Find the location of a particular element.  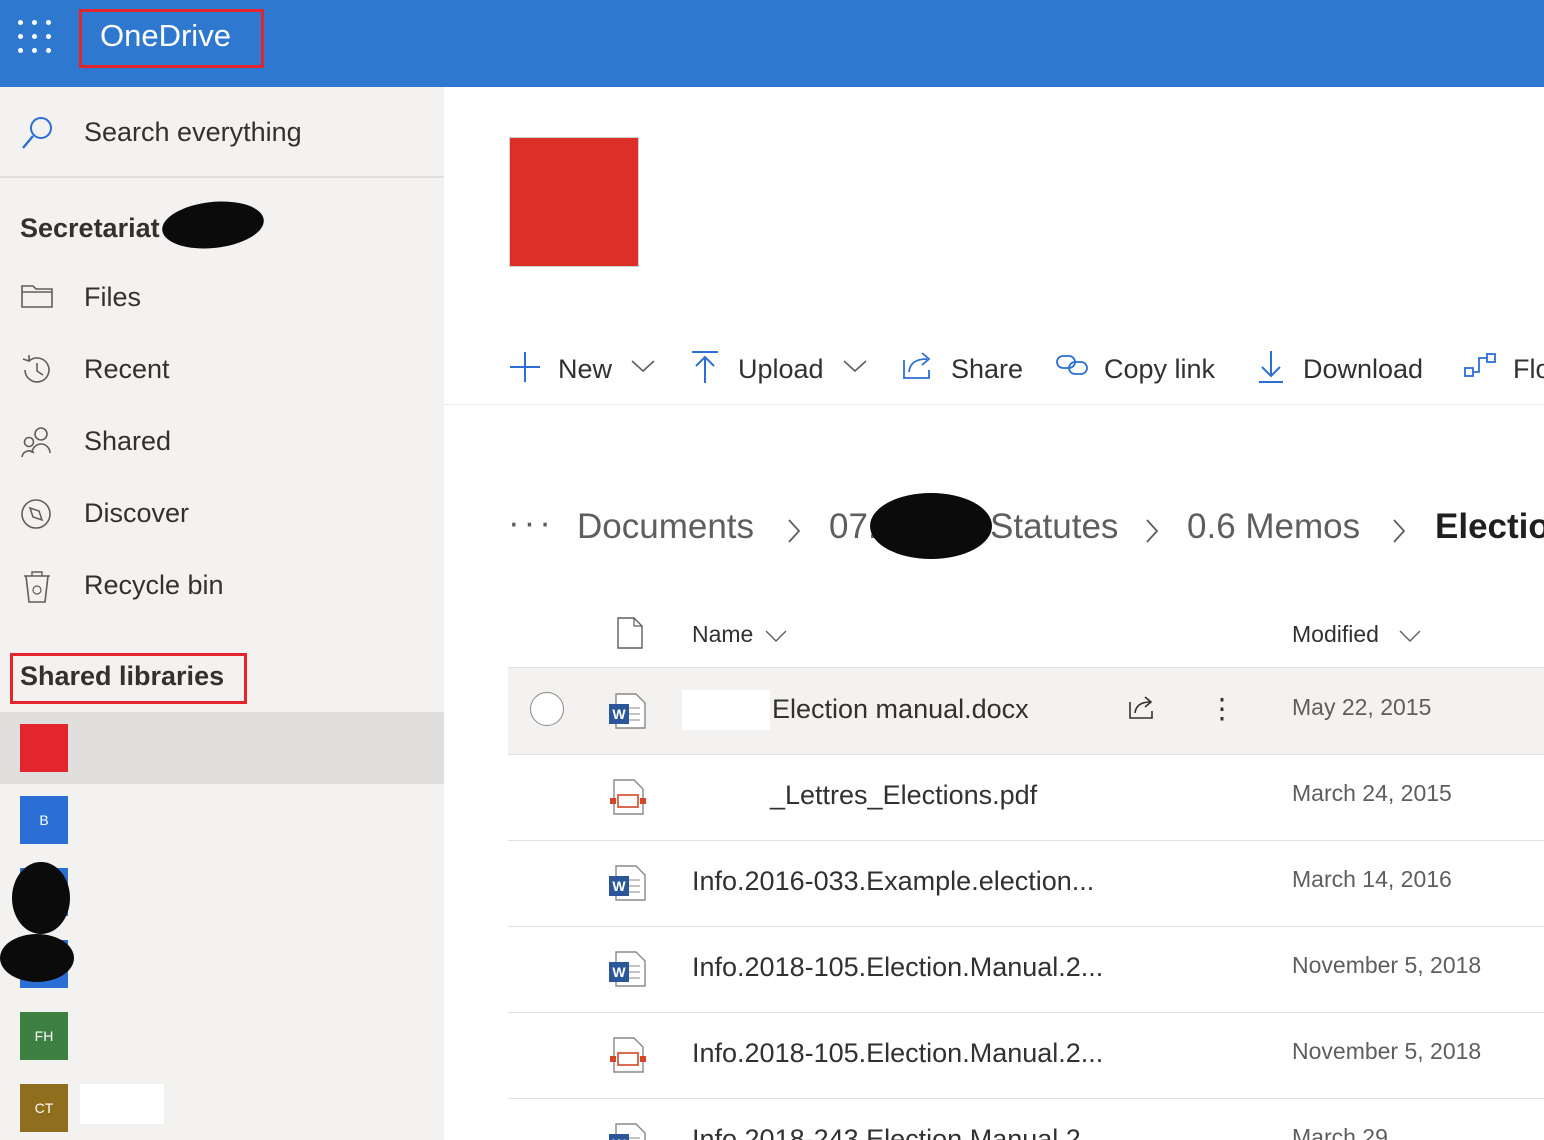

search-icon is located at coordinates (38, 135).